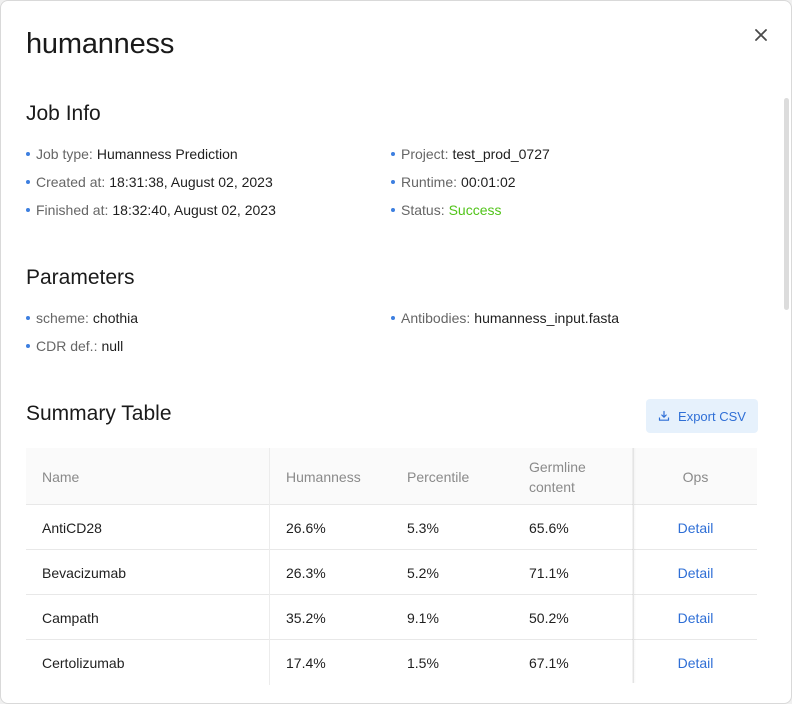  Describe the element at coordinates (70, 617) in the screenshot. I see `cell-name: Campath` at that location.